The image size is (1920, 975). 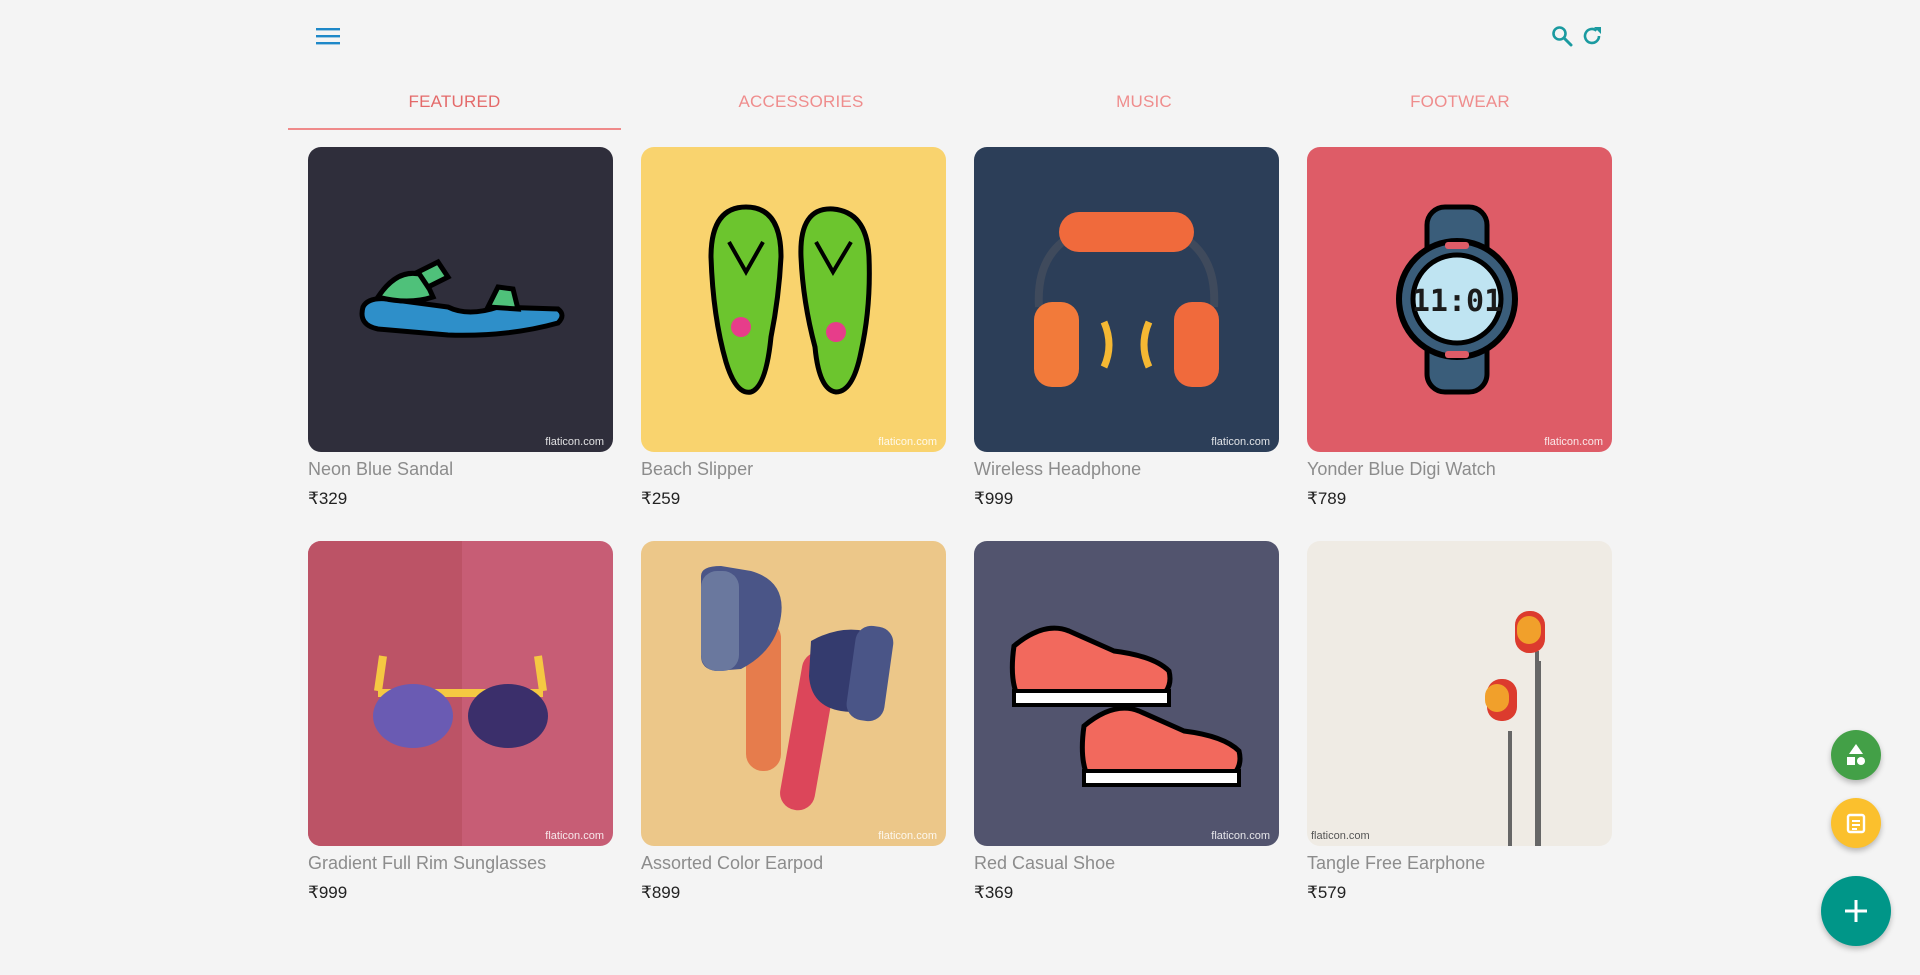 What do you see at coordinates (994, 892) in the screenshot?
I see `product-price: ₹369` at bounding box center [994, 892].